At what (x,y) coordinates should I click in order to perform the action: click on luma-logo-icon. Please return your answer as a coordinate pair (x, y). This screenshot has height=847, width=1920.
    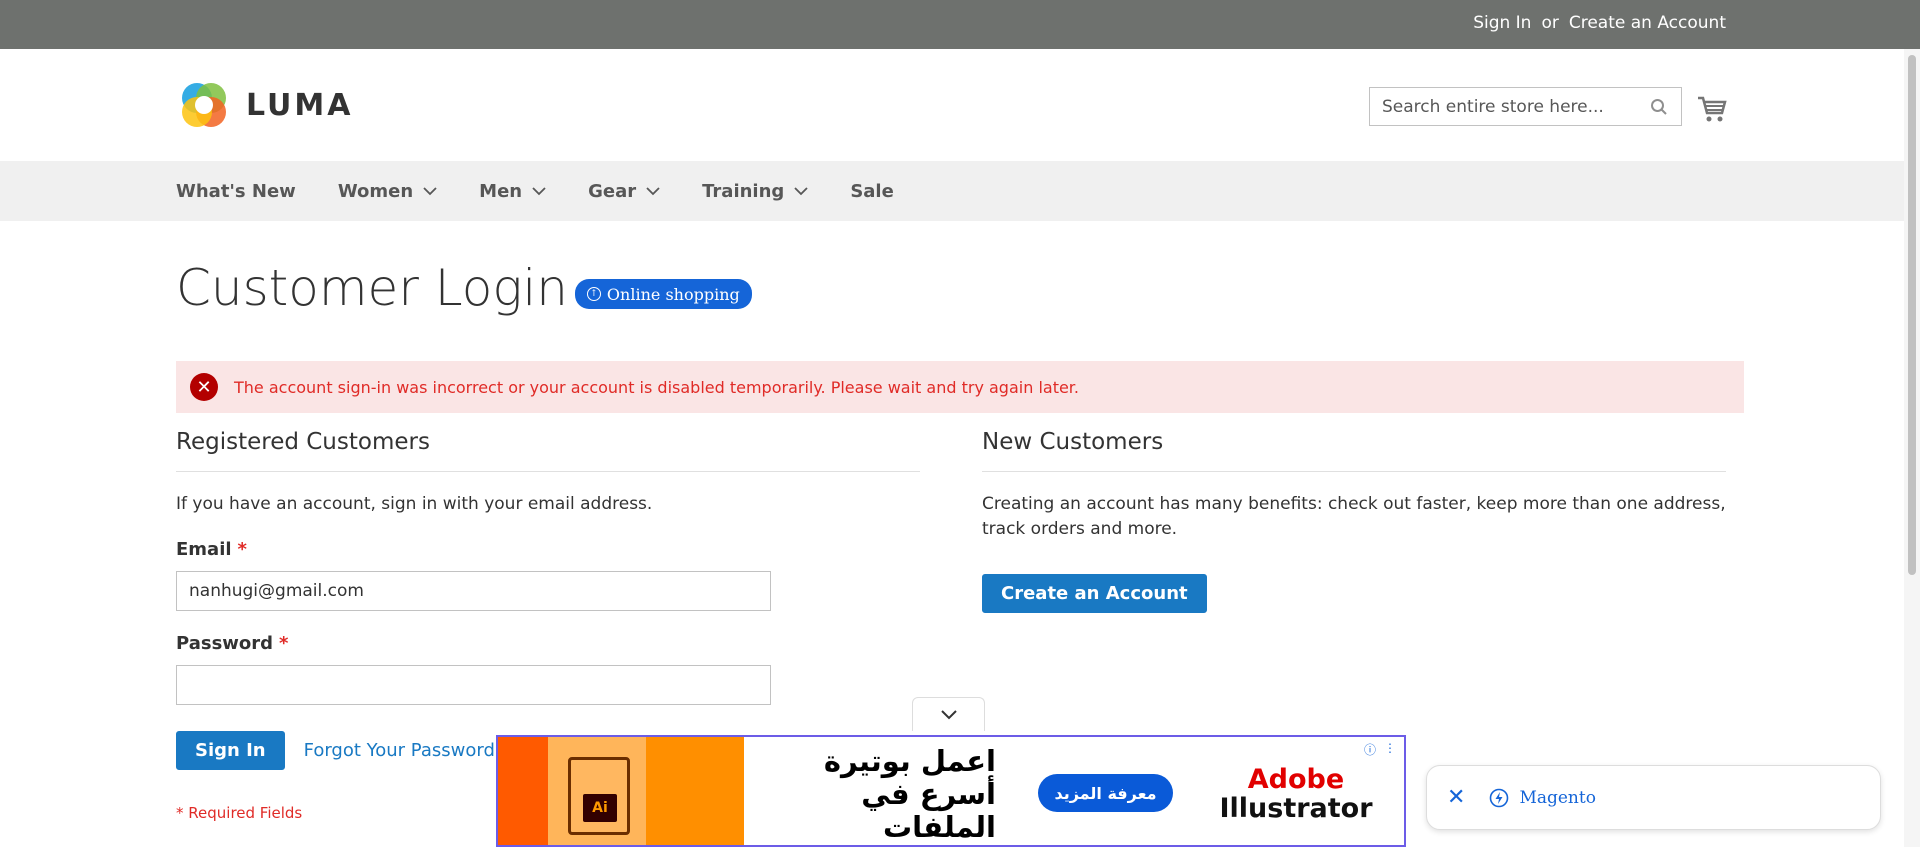
    Looking at the image, I should click on (204, 105).